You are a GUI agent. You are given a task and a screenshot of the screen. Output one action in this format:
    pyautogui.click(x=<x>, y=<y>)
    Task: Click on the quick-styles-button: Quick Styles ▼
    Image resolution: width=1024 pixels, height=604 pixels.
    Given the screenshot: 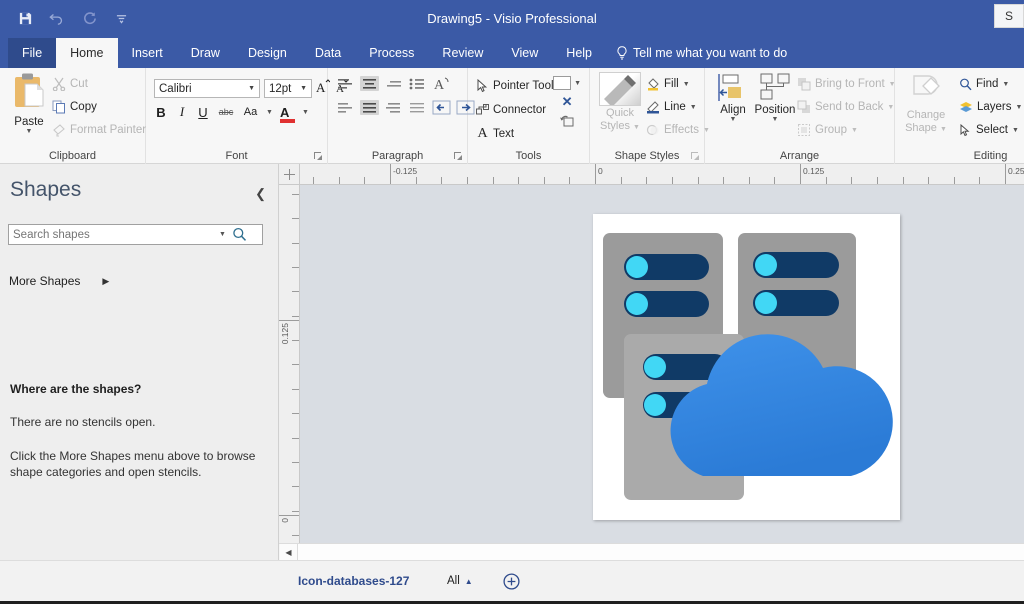 What is the action you would take?
    pyautogui.click(x=620, y=102)
    